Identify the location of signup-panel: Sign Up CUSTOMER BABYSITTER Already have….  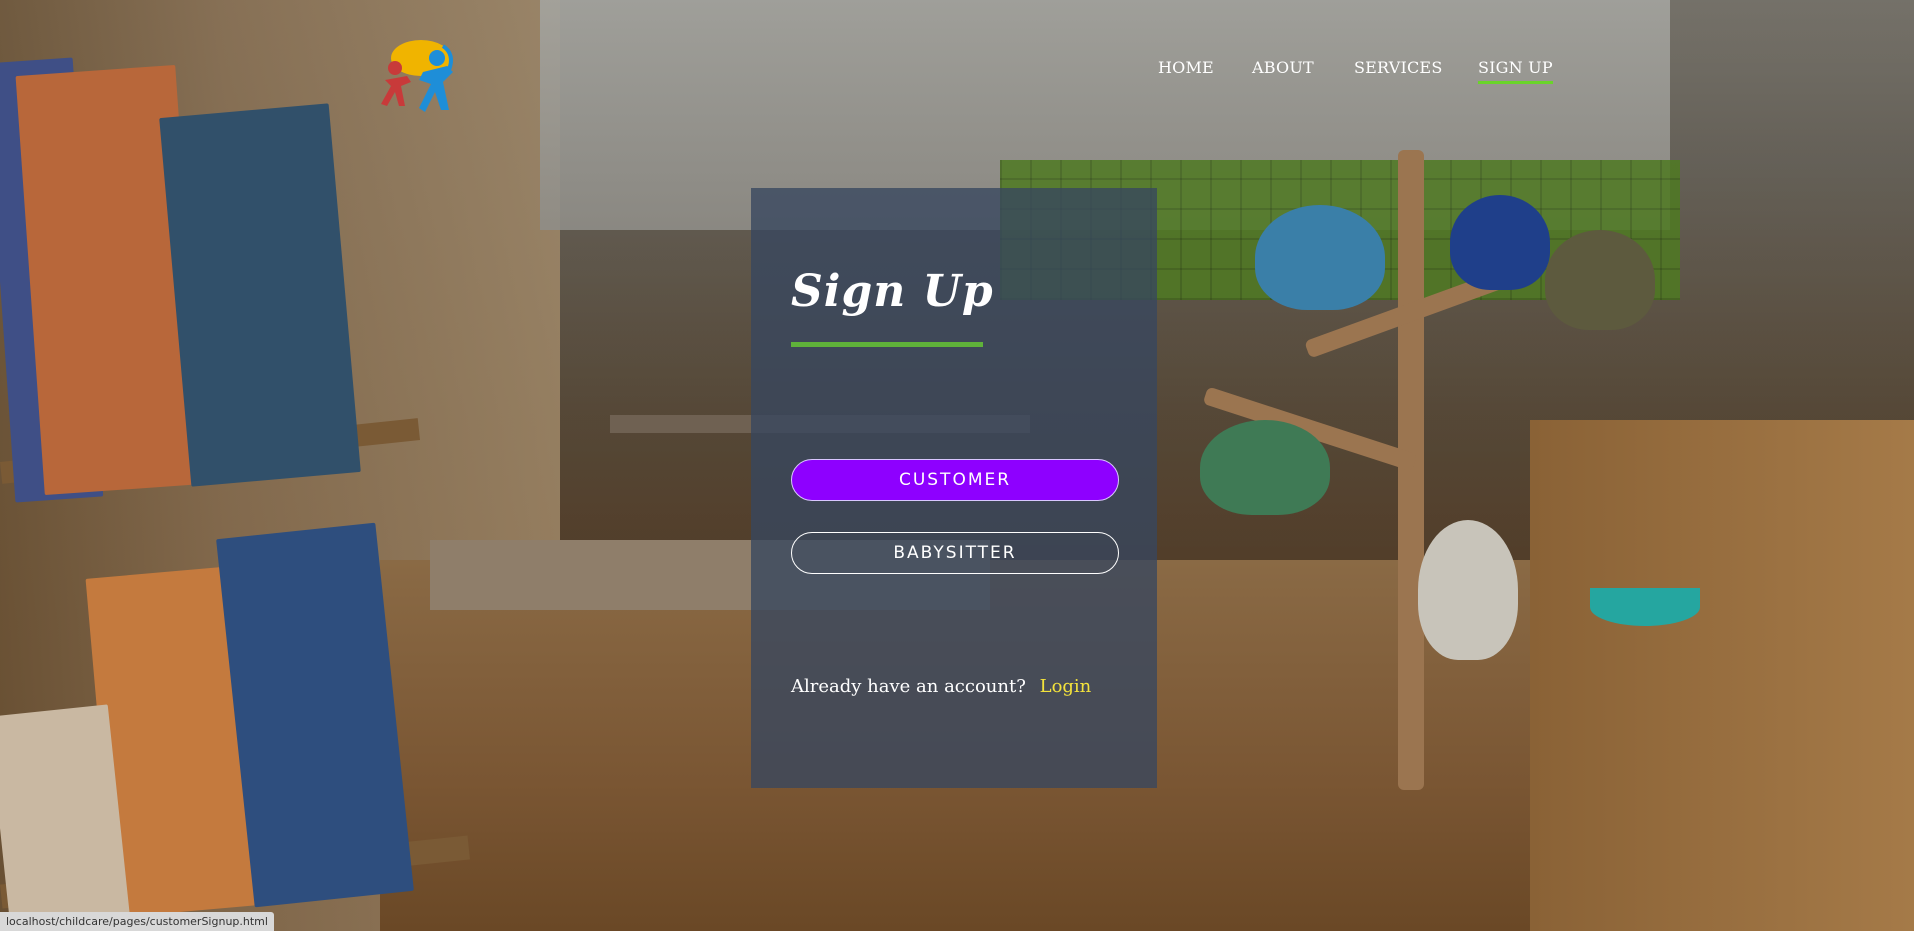
(954, 488).